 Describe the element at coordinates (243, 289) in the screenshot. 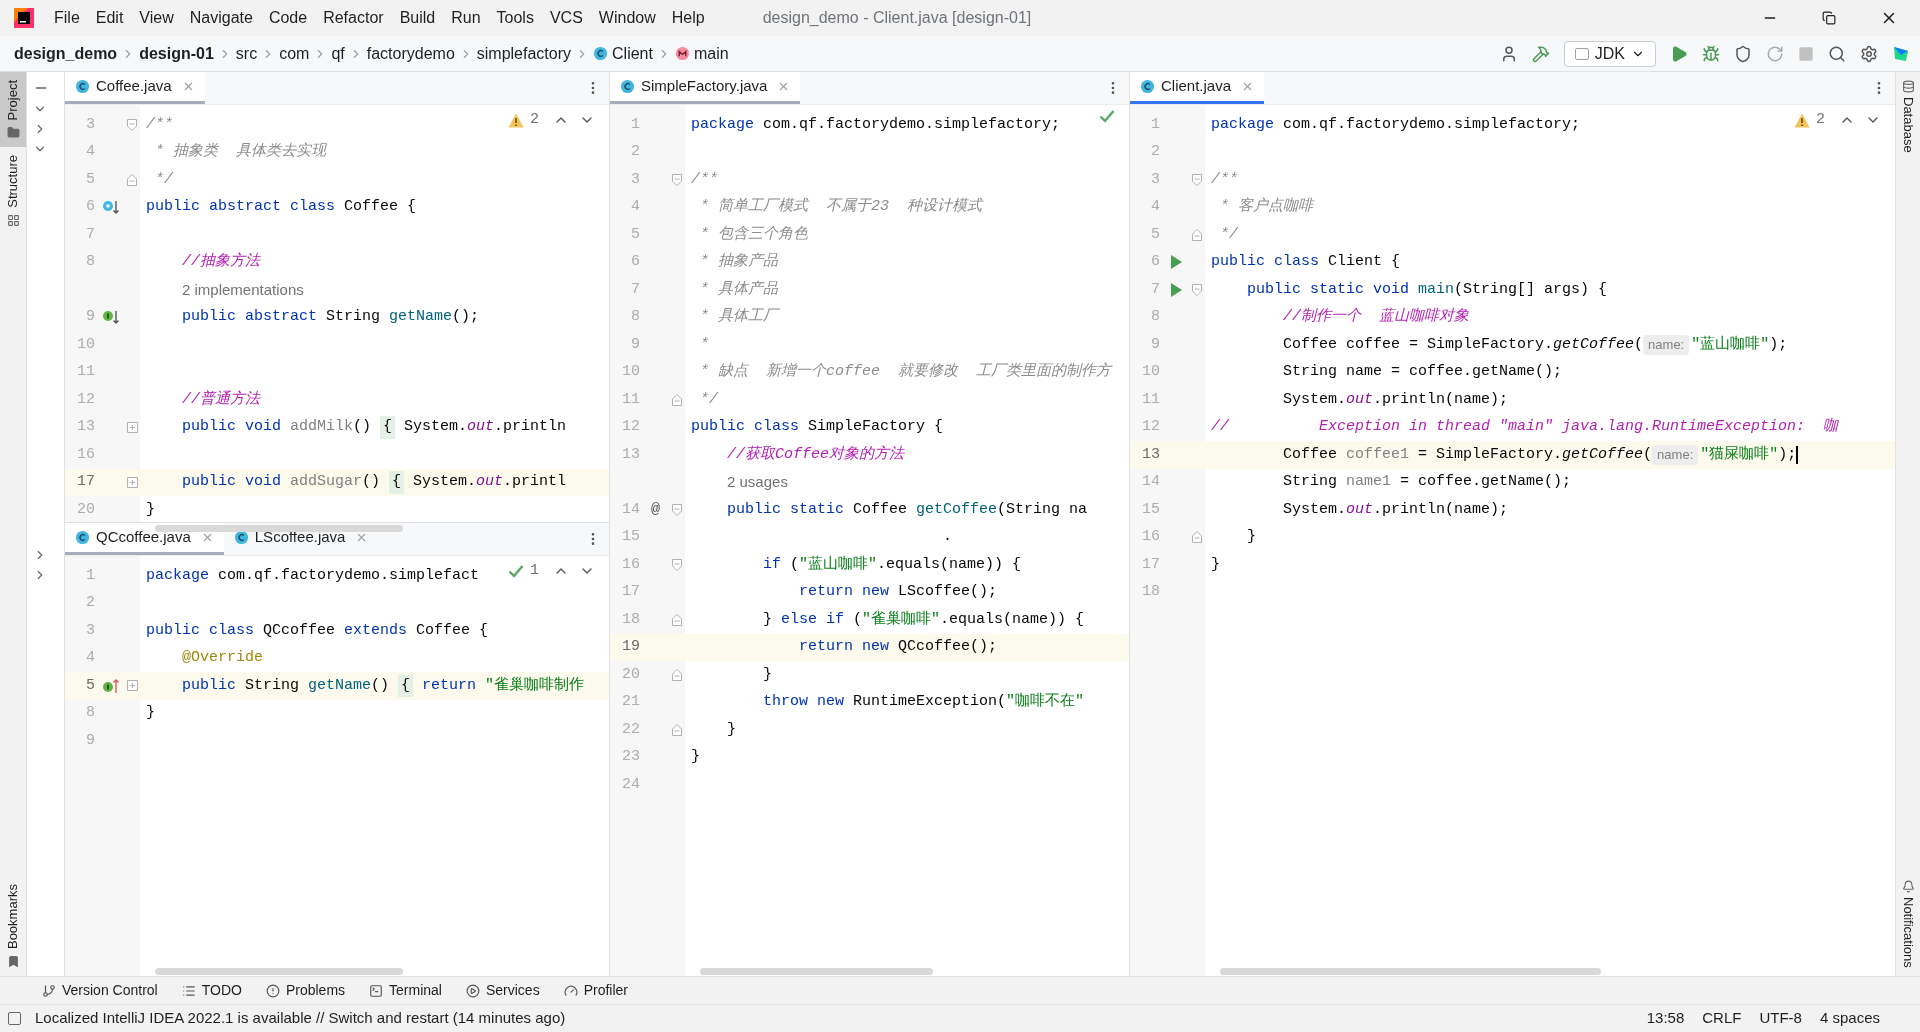

I see `usage-hint: 2 implementations` at that location.